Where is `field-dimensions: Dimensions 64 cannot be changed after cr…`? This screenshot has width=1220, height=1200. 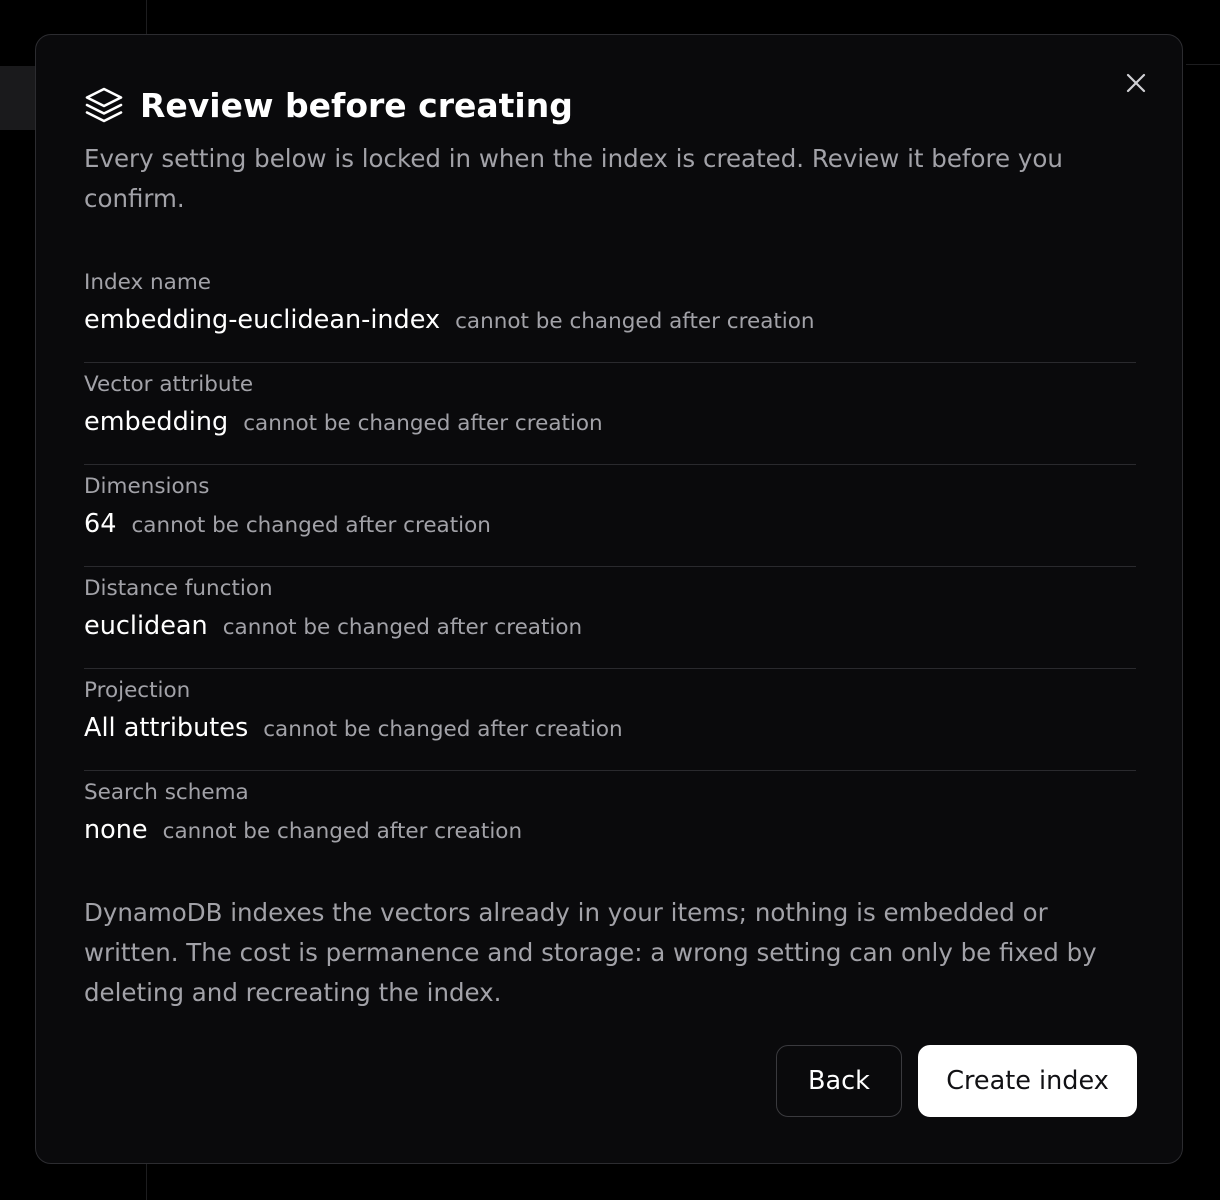
field-dimensions: Dimensions 64 cannot be changed after cr… is located at coordinates (610, 516).